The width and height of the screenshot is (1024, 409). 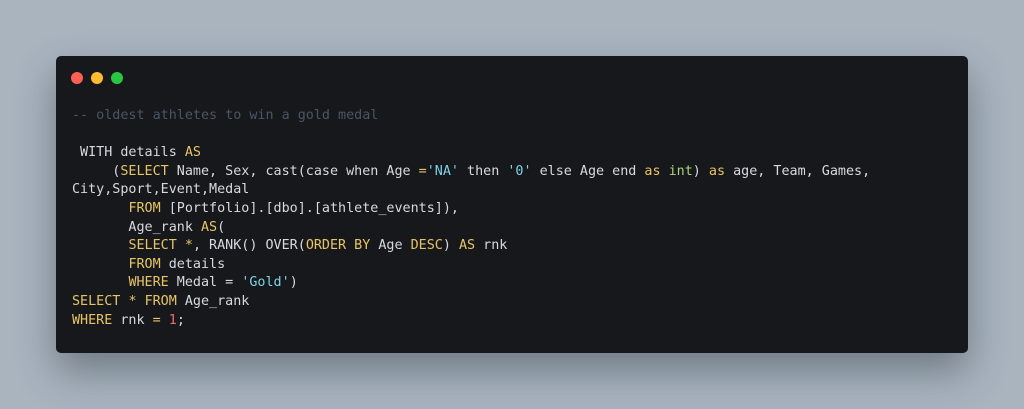 What do you see at coordinates (471, 190) in the screenshot?
I see `code-line: City,Sport,Event,Medal` at bounding box center [471, 190].